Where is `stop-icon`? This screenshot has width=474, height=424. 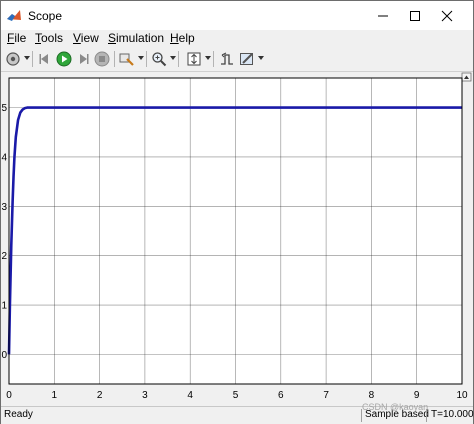 stop-icon is located at coordinates (102, 59).